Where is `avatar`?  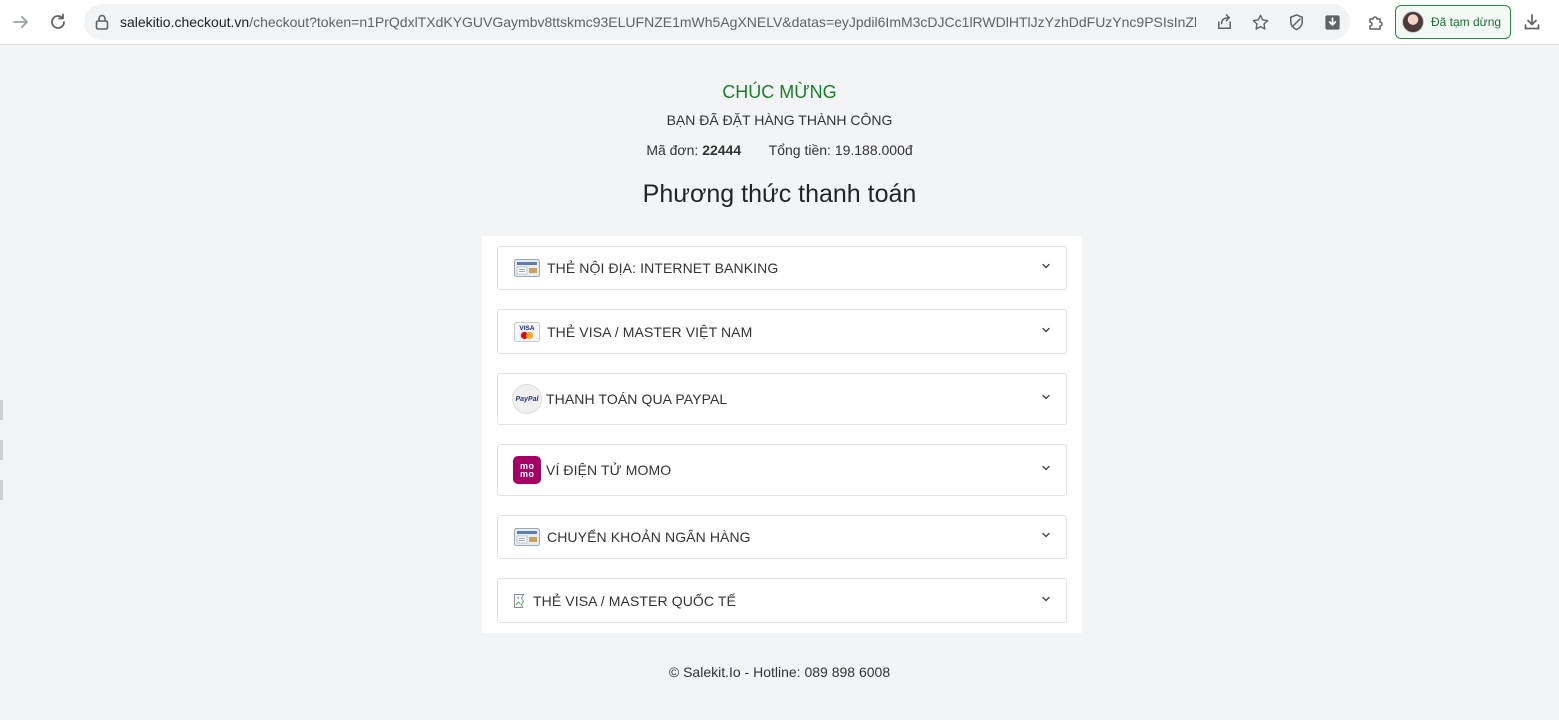
avatar is located at coordinates (1413, 22).